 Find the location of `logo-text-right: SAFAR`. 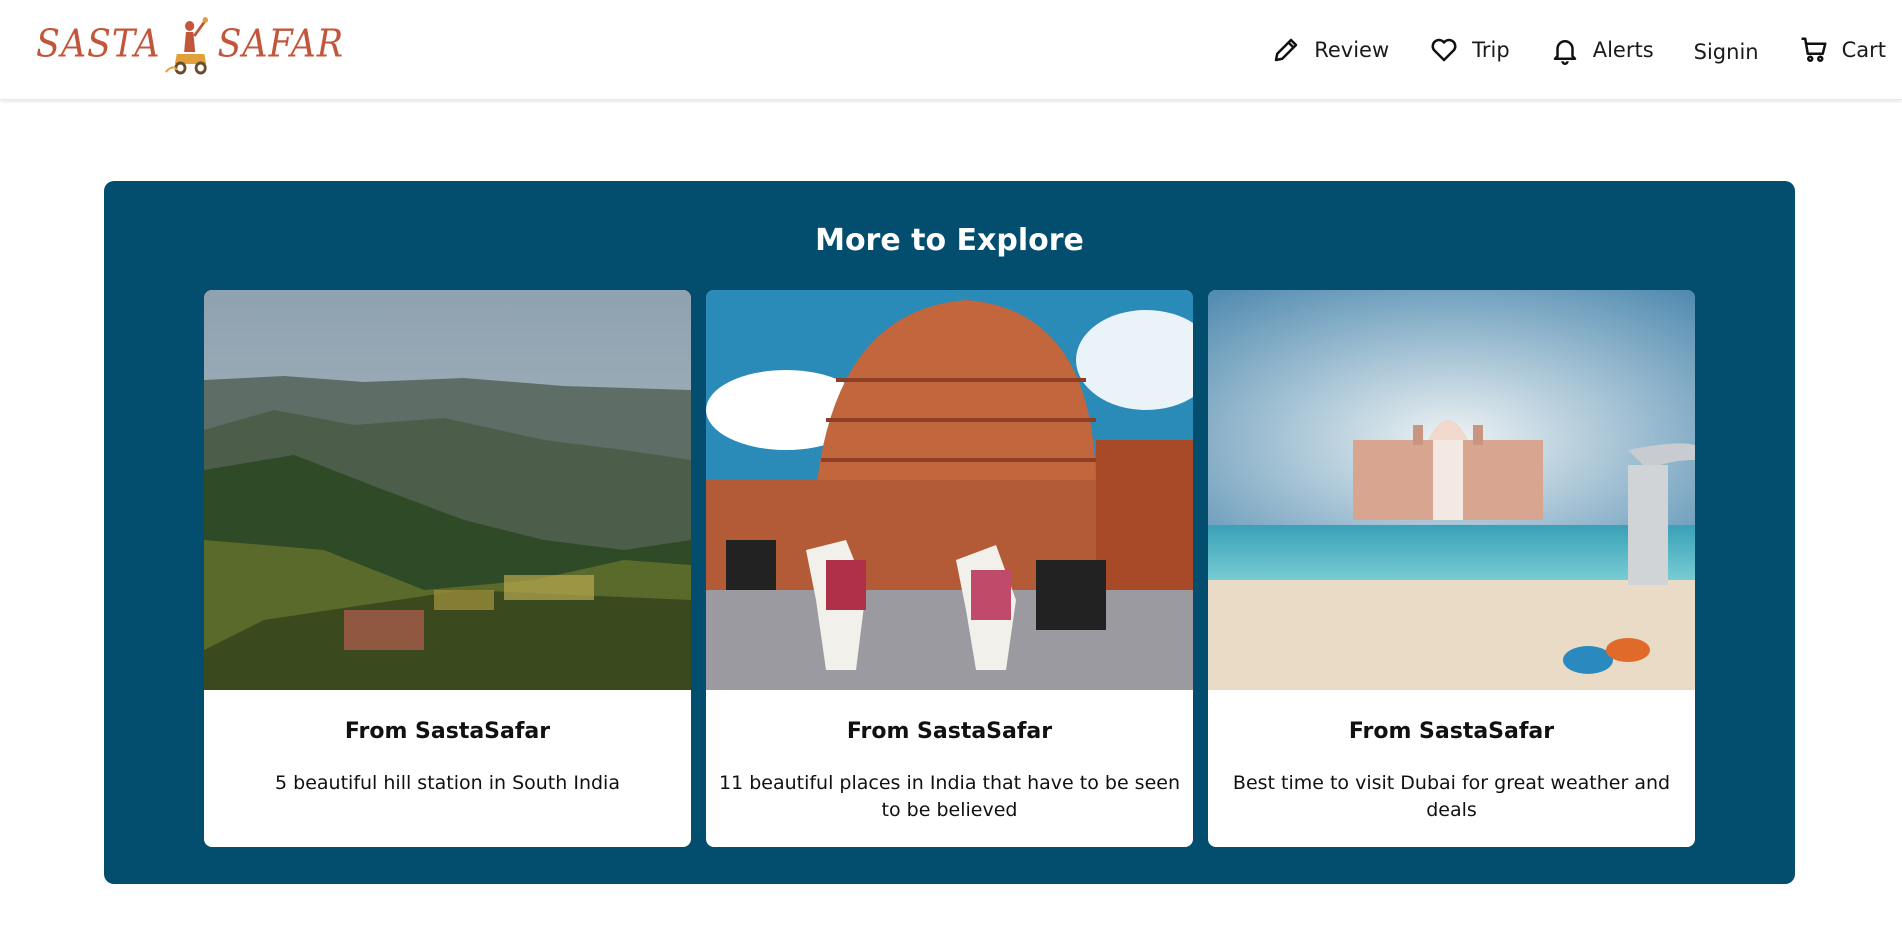

logo-text-right: SAFAR is located at coordinates (281, 43).